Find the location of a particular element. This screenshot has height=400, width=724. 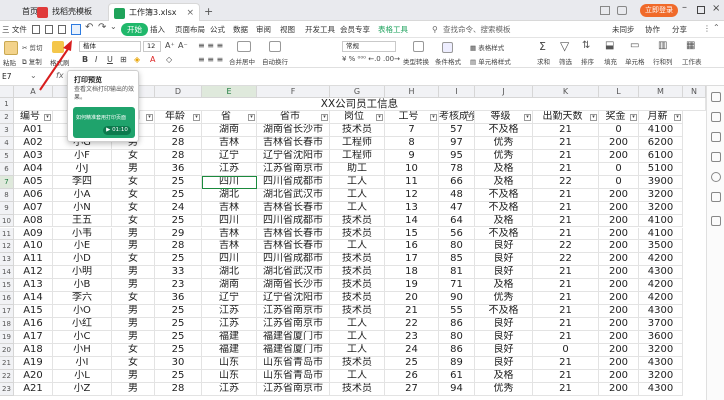

font-size-select: 12 is located at coordinates (152, 46).